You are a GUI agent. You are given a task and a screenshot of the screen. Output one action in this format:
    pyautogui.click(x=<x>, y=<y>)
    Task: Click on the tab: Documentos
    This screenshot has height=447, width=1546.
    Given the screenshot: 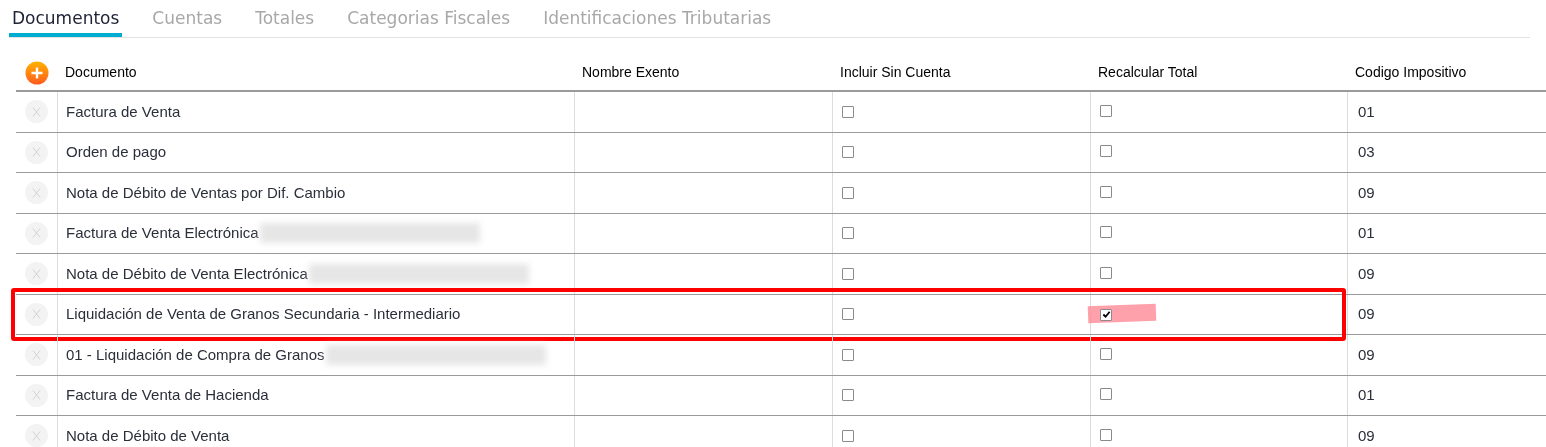 What is the action you would take?
    pyautogui.click(x=66, y=18)
    